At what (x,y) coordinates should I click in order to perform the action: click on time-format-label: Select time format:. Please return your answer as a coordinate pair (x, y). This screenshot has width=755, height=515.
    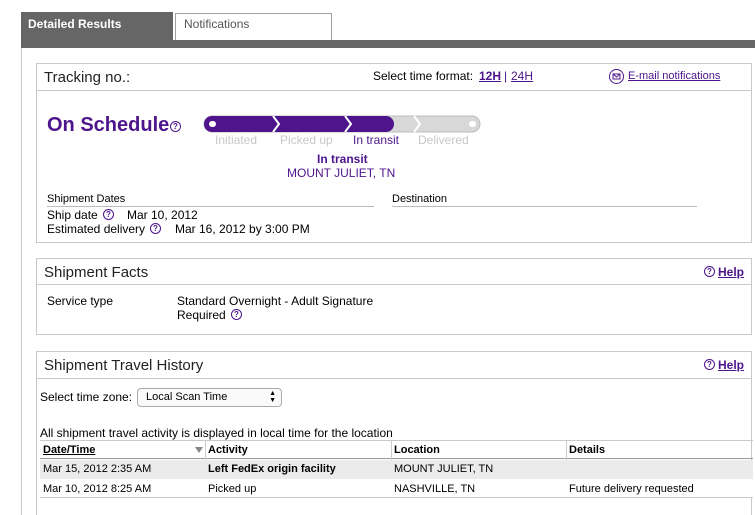
    Looking at the image, I should click on (423, 76).